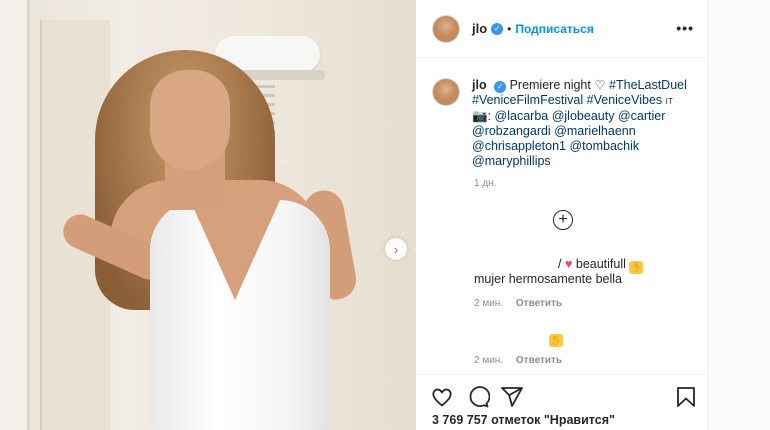 The image size is (770, 430). What do you see at coordinates (554, 29) in the screenshot?
I see `follow-button: Подписаться` at bounding box center [554, 29].